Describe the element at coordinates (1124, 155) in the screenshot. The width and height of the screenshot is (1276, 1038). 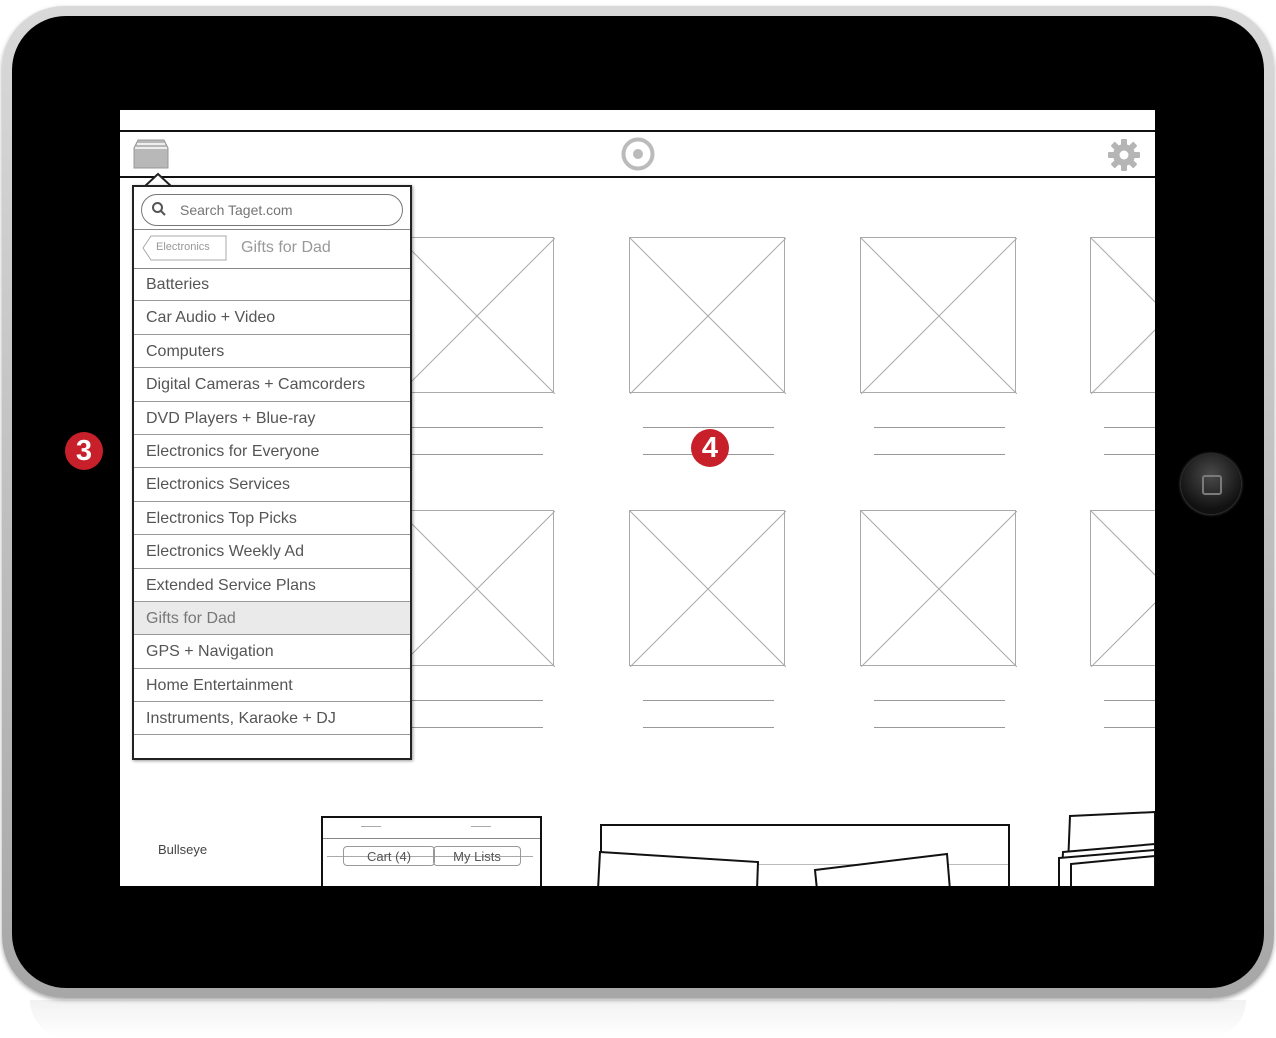
I see `gear-icon` at that location.